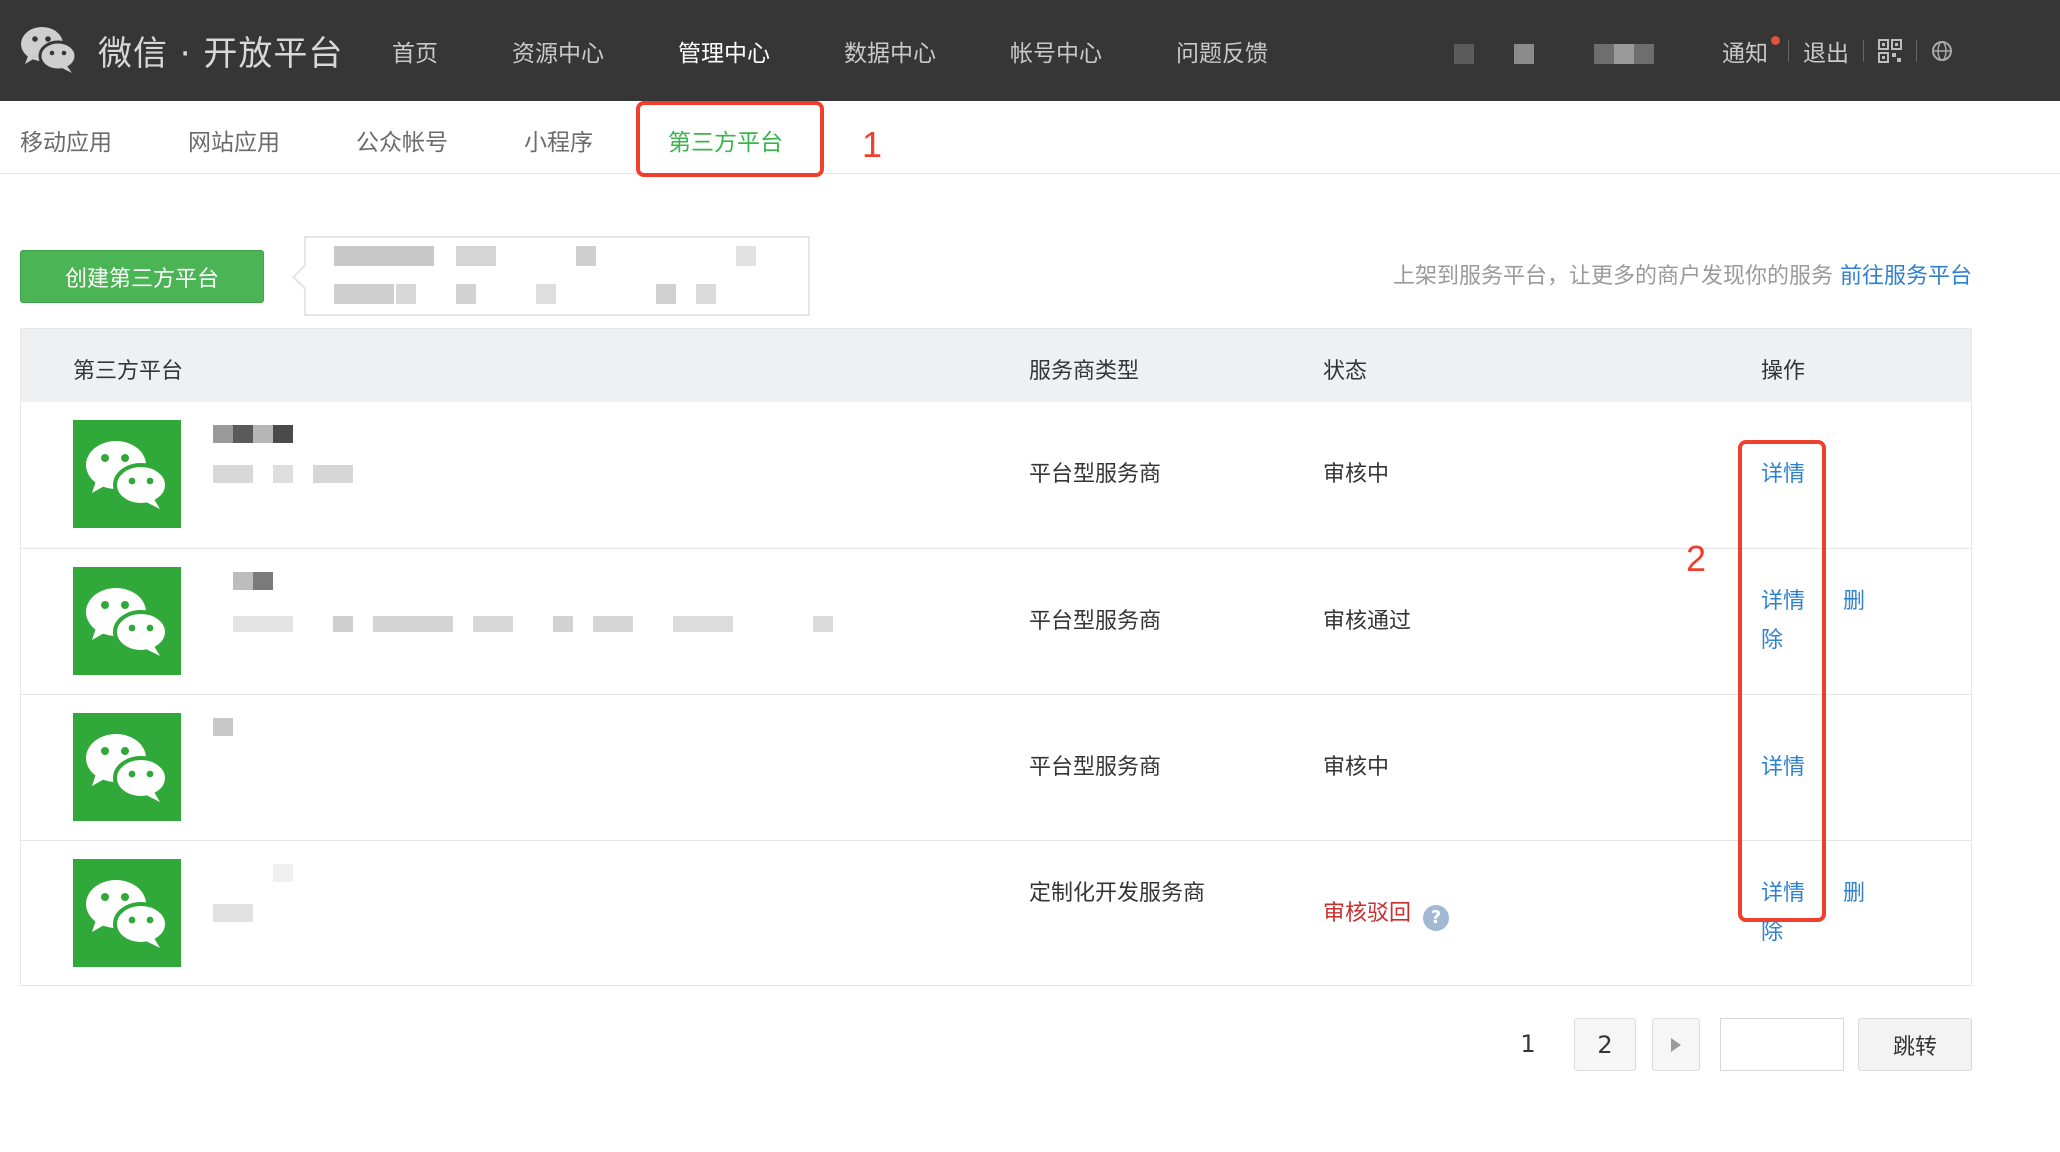 The height and width of the screenshot is (1152, 2060). I want to click on qr-code-icon, so click(1890, 50).